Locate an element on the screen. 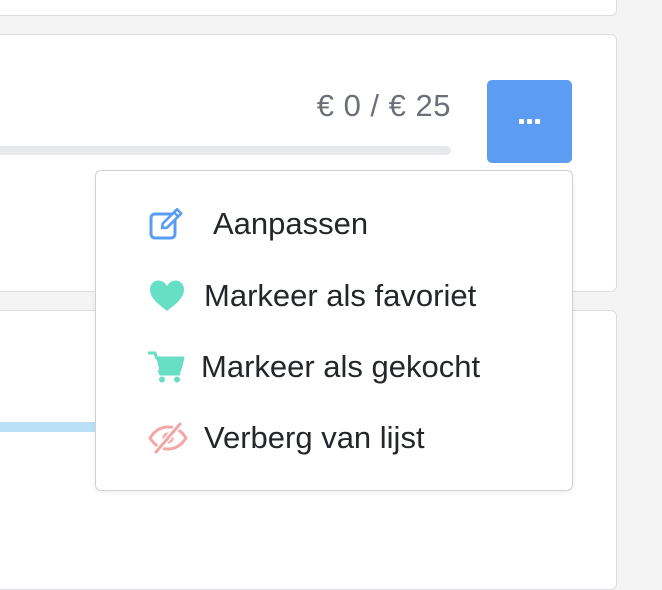 The image size is (662, 590). more-options-button is located at coordinates (529, 121).